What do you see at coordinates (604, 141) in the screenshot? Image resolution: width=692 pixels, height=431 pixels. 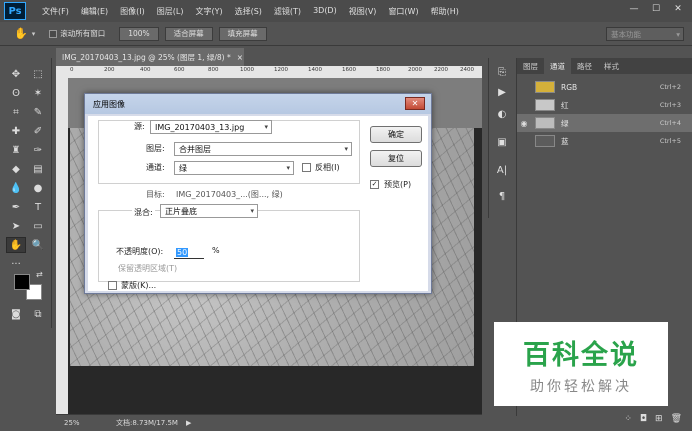 I see `channel-row-blue: 蓝 Ctrl+5` at bounding box center [604, 141].